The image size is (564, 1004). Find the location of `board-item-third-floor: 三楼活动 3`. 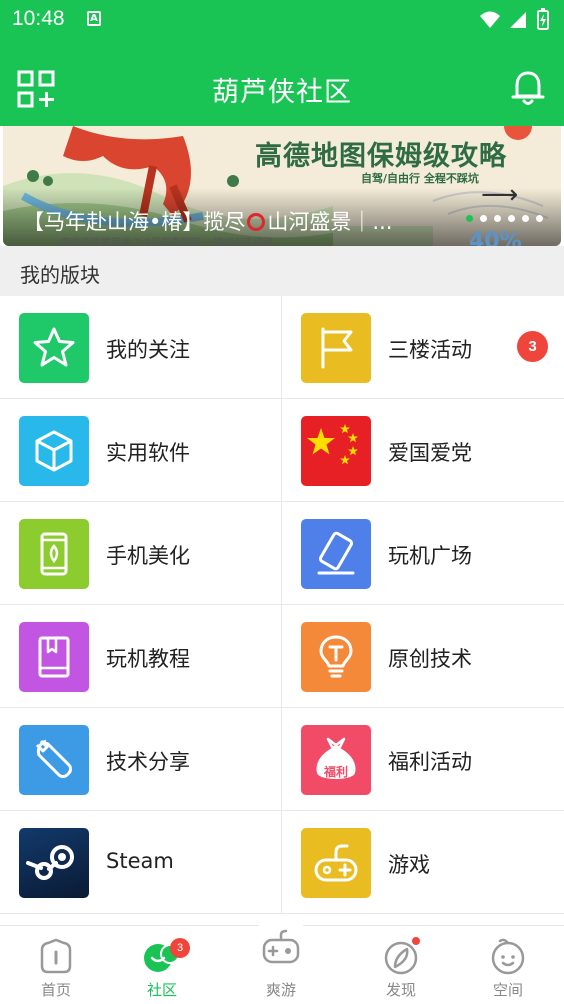

board-item-third-floor: 三楼活动 3 is located at coordinates (423, 347).